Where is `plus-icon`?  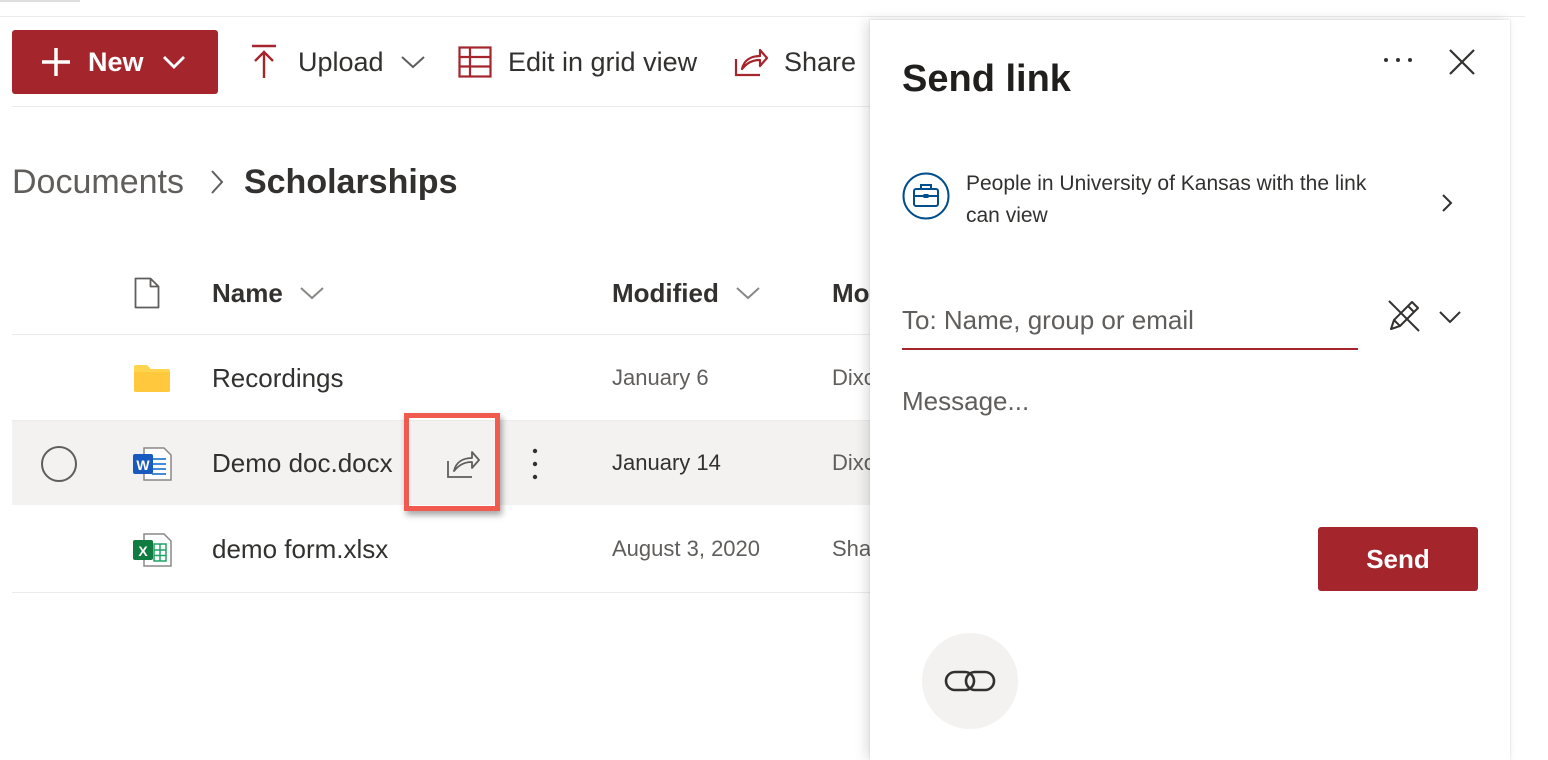 plus-icon is located at coordinates (56, 62).